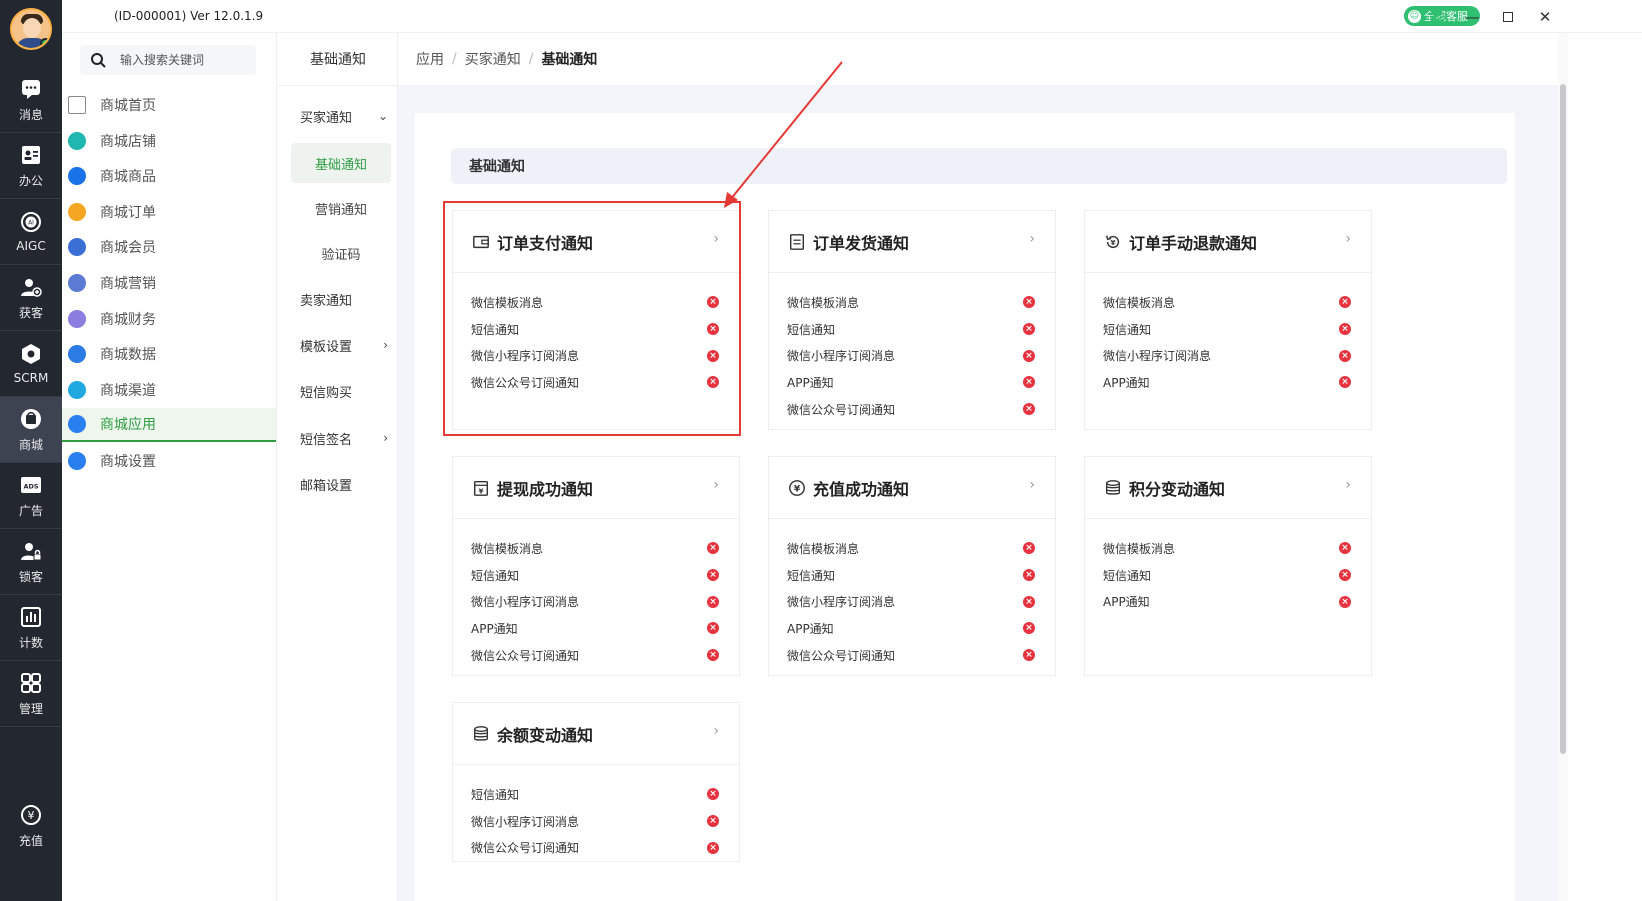 The height and width of the screenshot is (901, 1642). I want to click on rail-item-3: AI AIGC, so click(31, 232).